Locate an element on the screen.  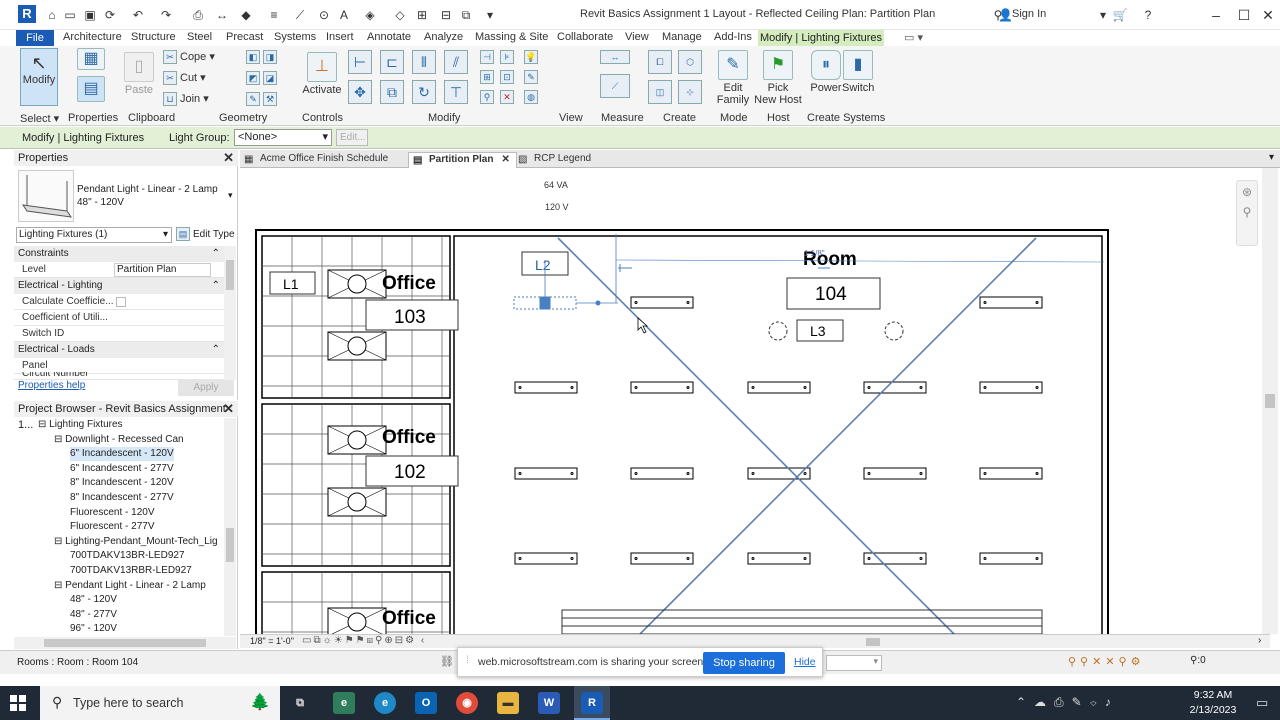
measure-between-icon: ↔ is located at coordinates (615, 57).